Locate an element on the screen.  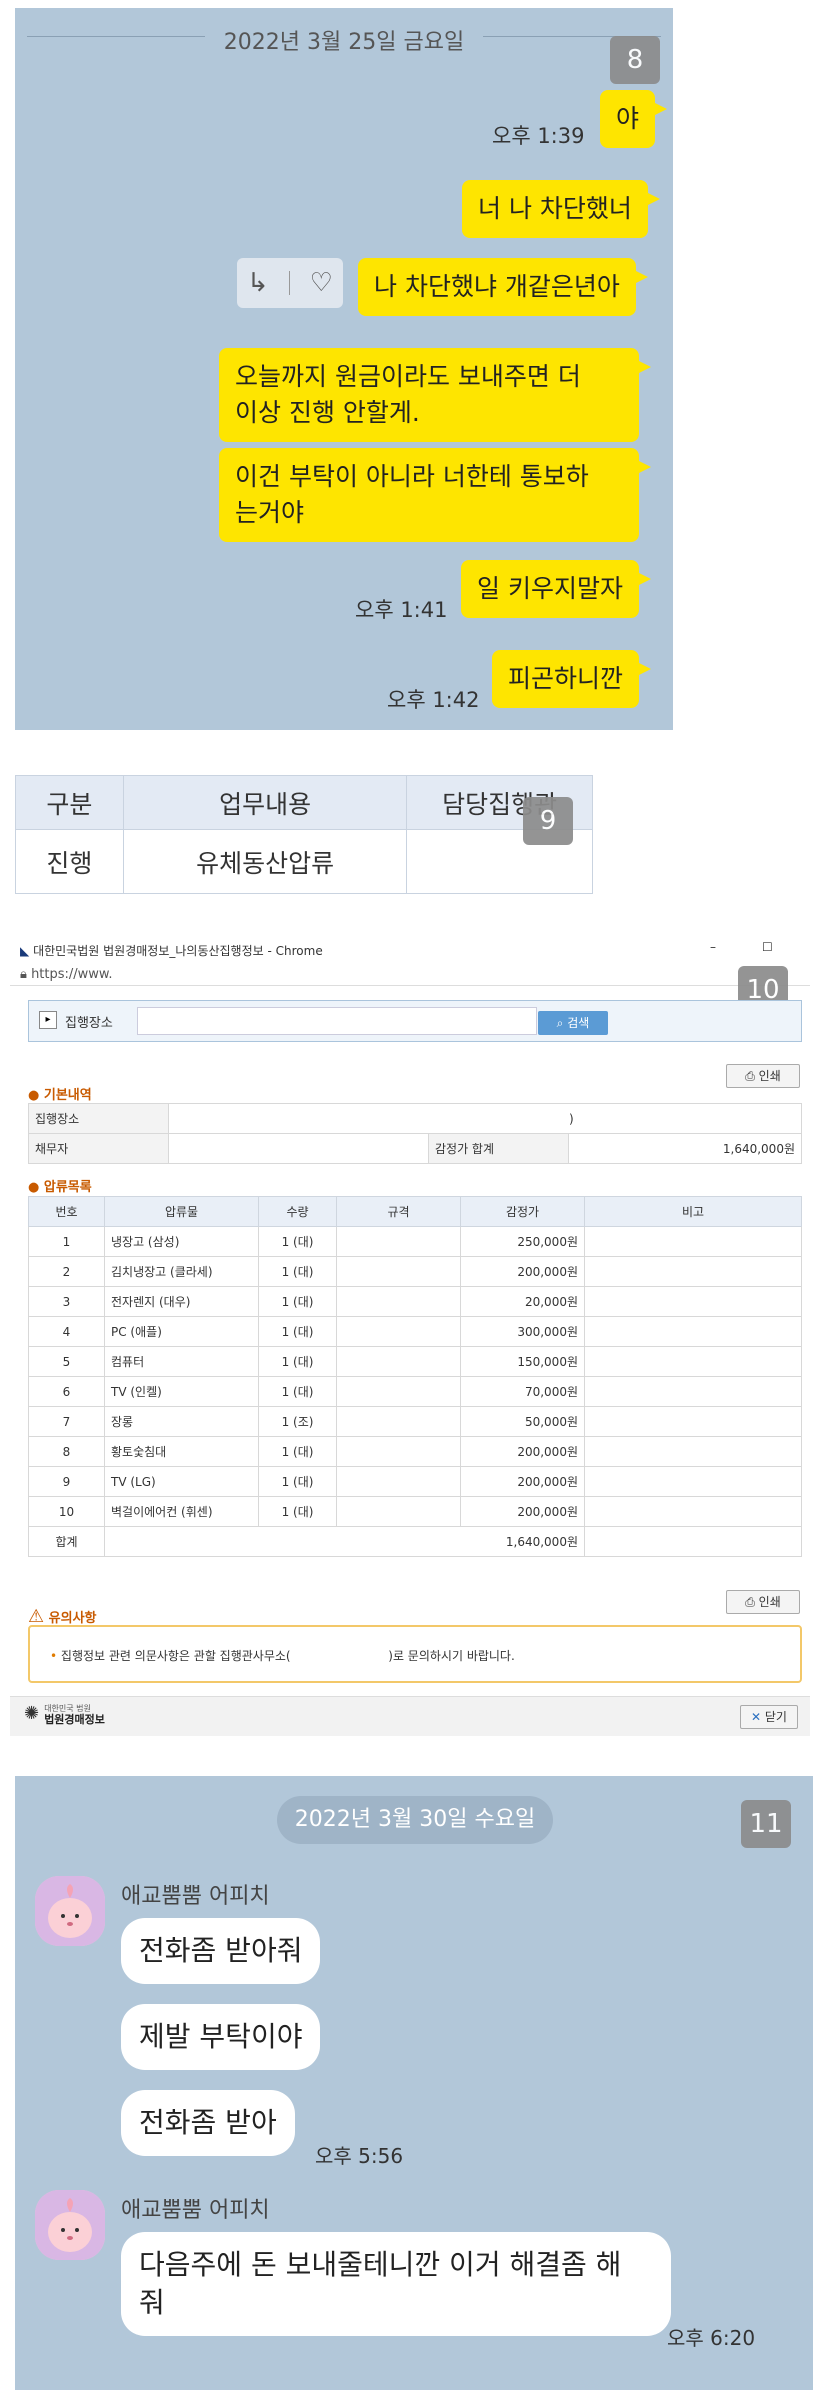
table-row: 4 PC (애플) 1 (대) 300,000원 is located at coordinates (415, 1331).